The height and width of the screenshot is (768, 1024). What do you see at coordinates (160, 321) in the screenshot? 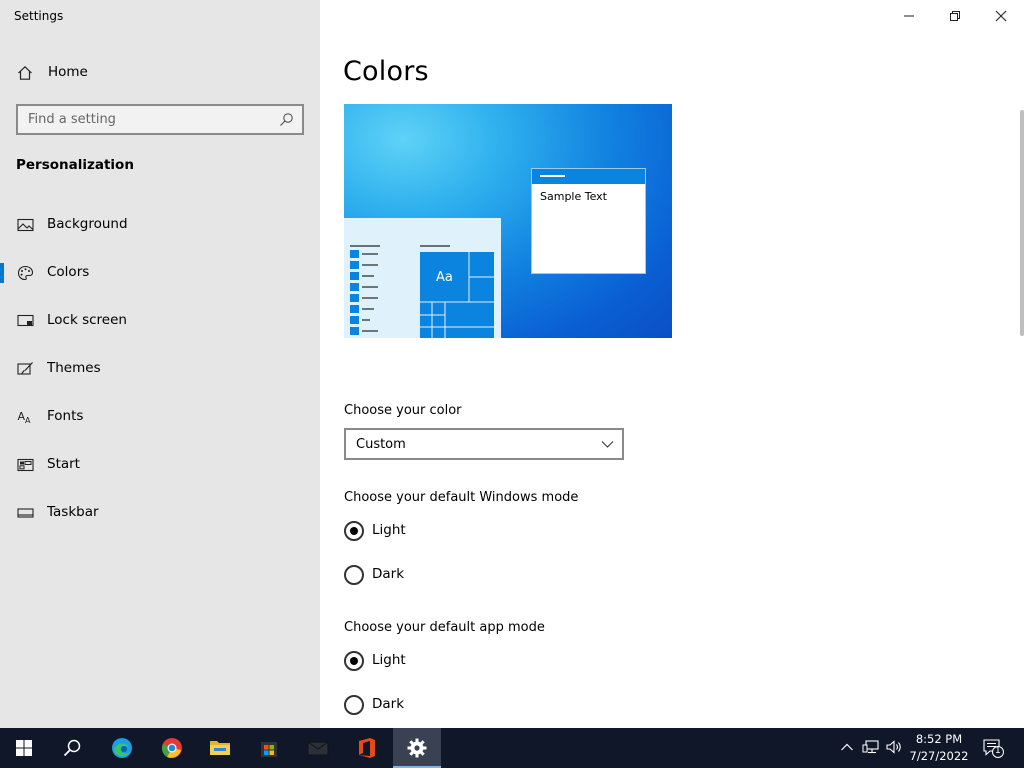
I see `sidebar-item-lock-screen: Lock screen` at bounding box center [160, 321].